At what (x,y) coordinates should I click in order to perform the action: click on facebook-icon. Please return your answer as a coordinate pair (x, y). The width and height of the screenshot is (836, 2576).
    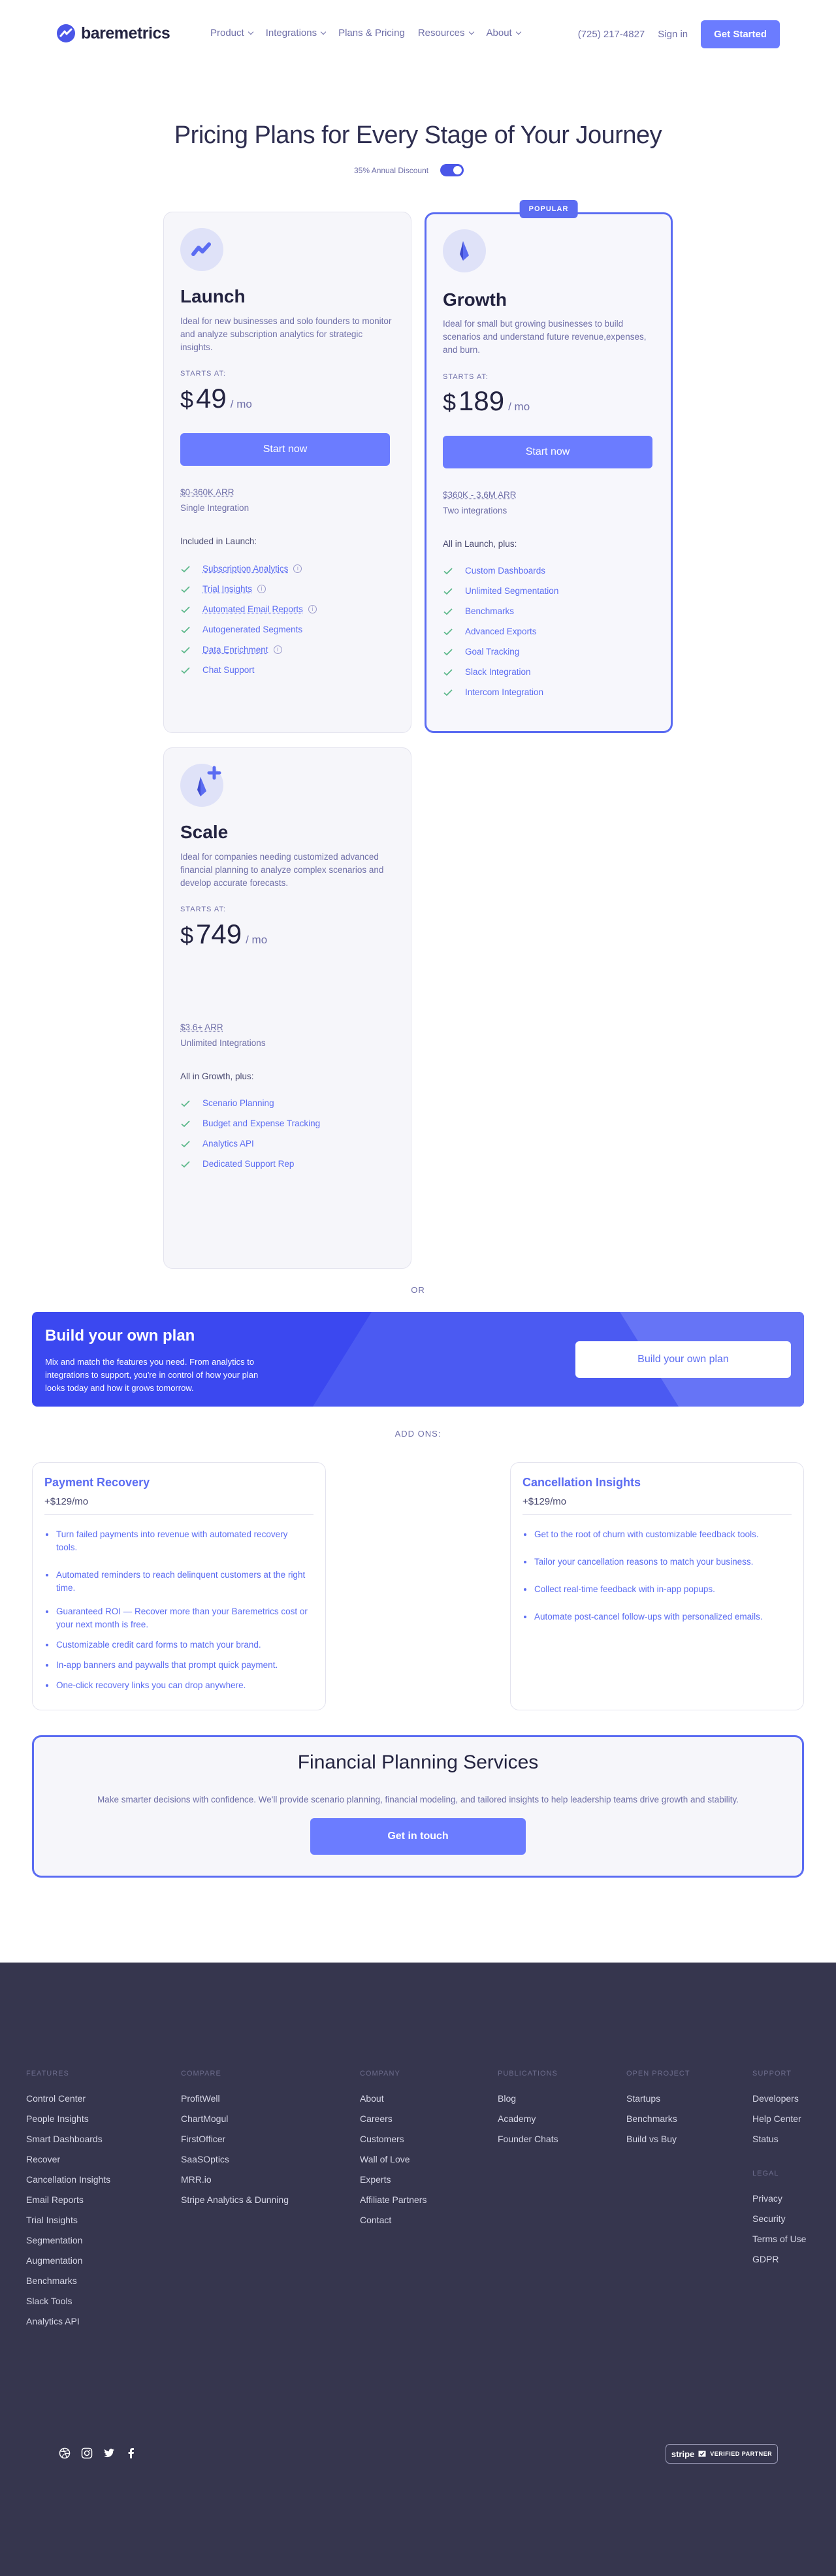
    Looking at the image, I should click on (131, 2453).